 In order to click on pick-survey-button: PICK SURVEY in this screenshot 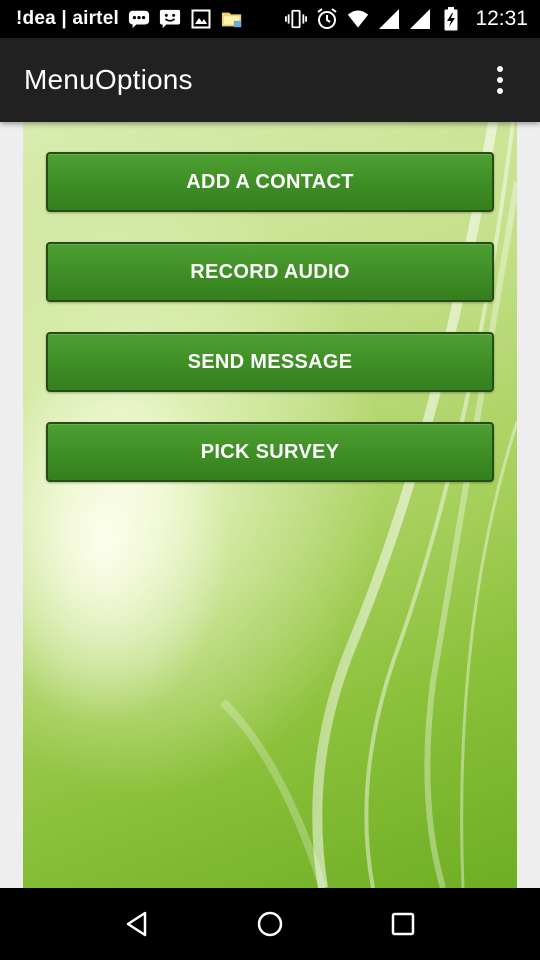, I will do `click(270, 452)`.